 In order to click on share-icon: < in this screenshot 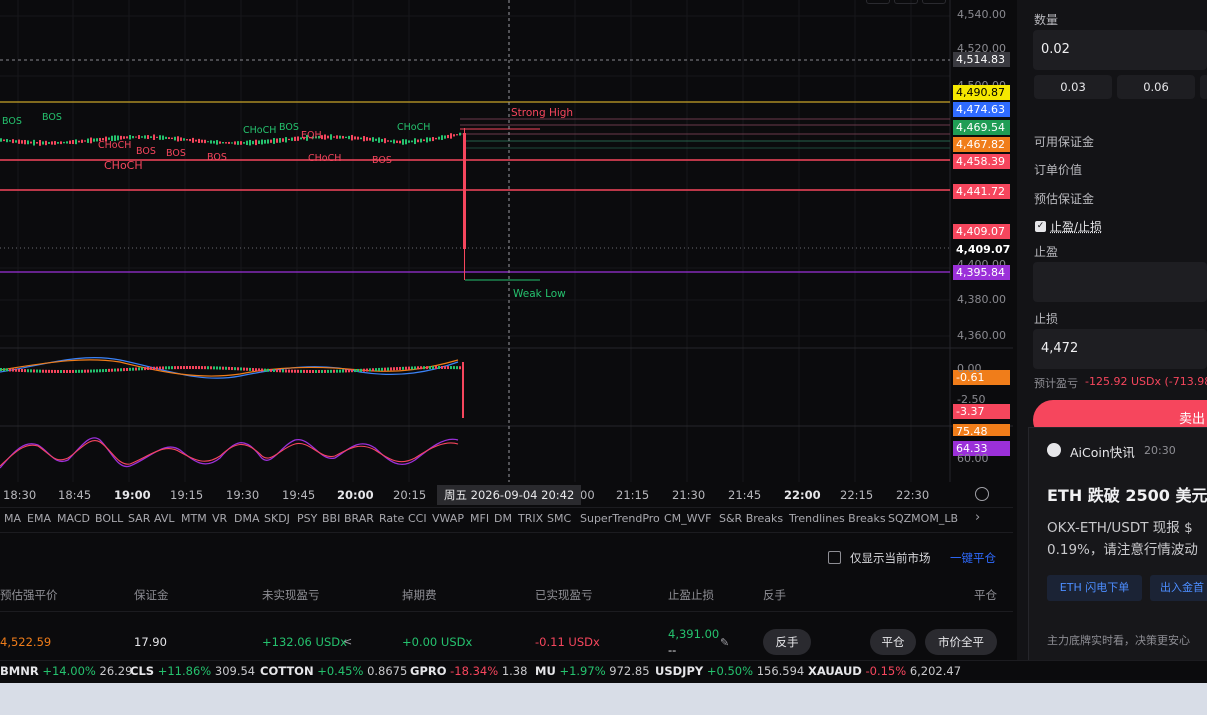, I will do `click(347, 641)`.